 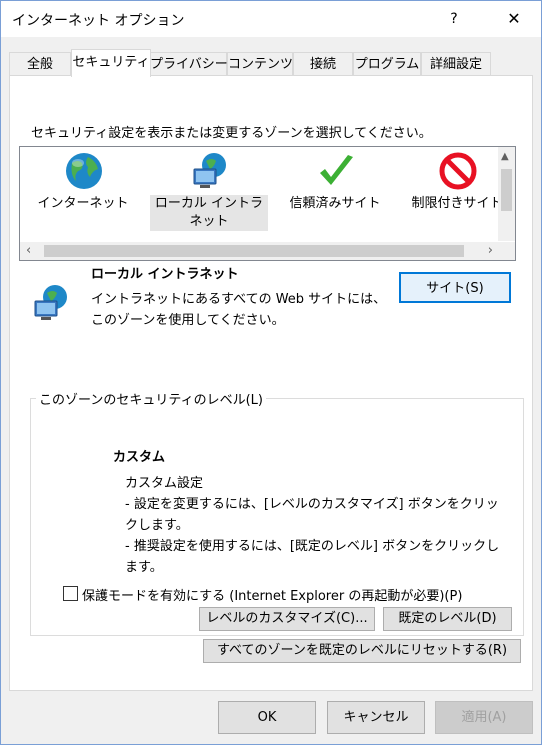 What do you see at coordinates (336, 170) in the screenshot?
I see `checkmark-icon` at bounding box center [336, 170].